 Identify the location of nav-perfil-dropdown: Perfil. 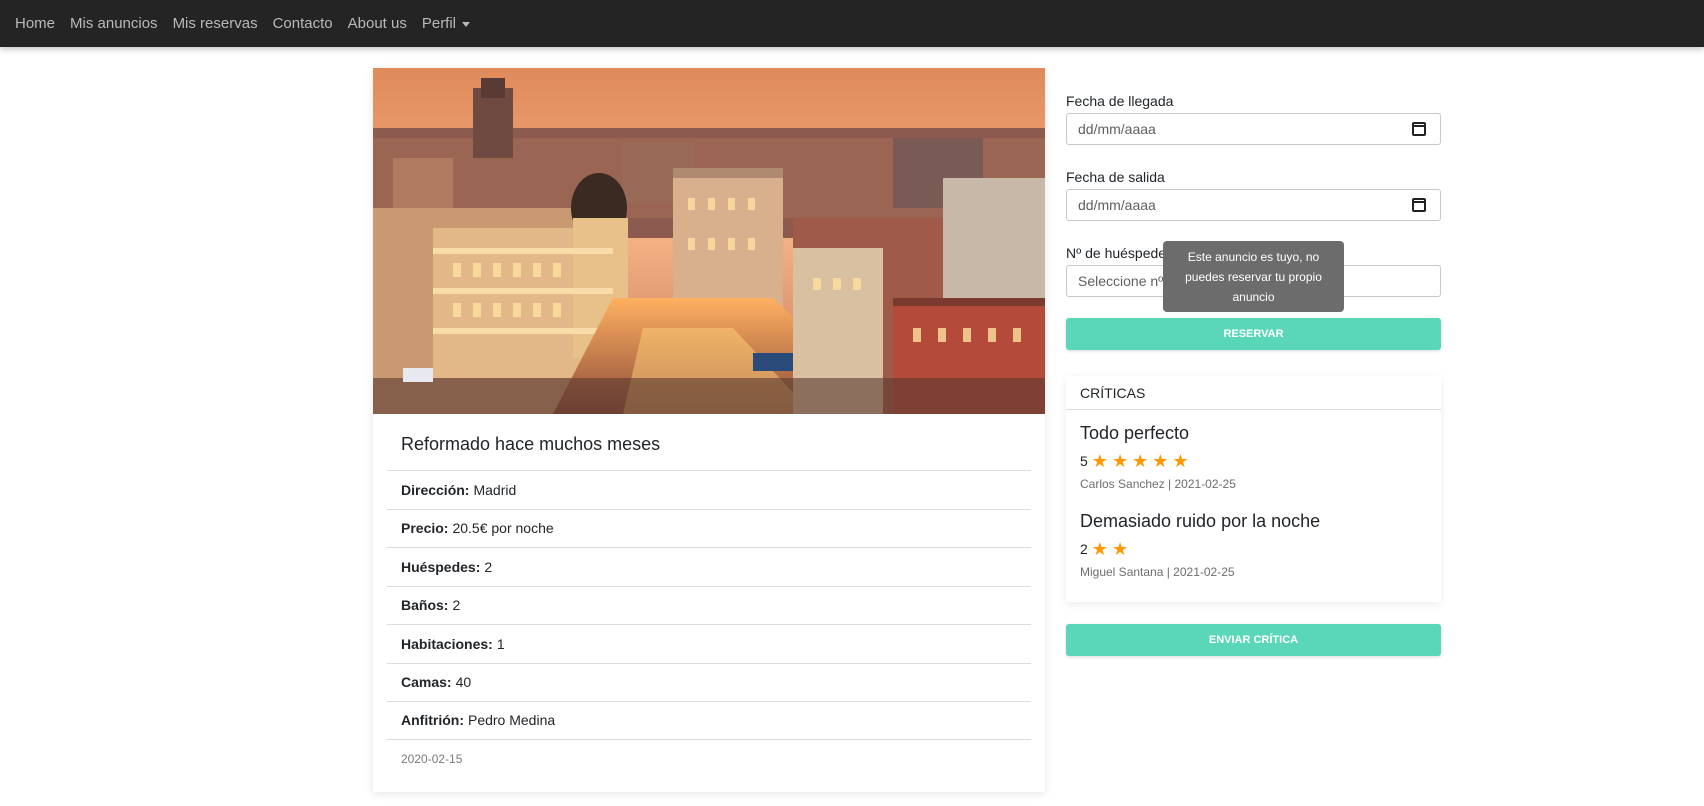
(446, 23).